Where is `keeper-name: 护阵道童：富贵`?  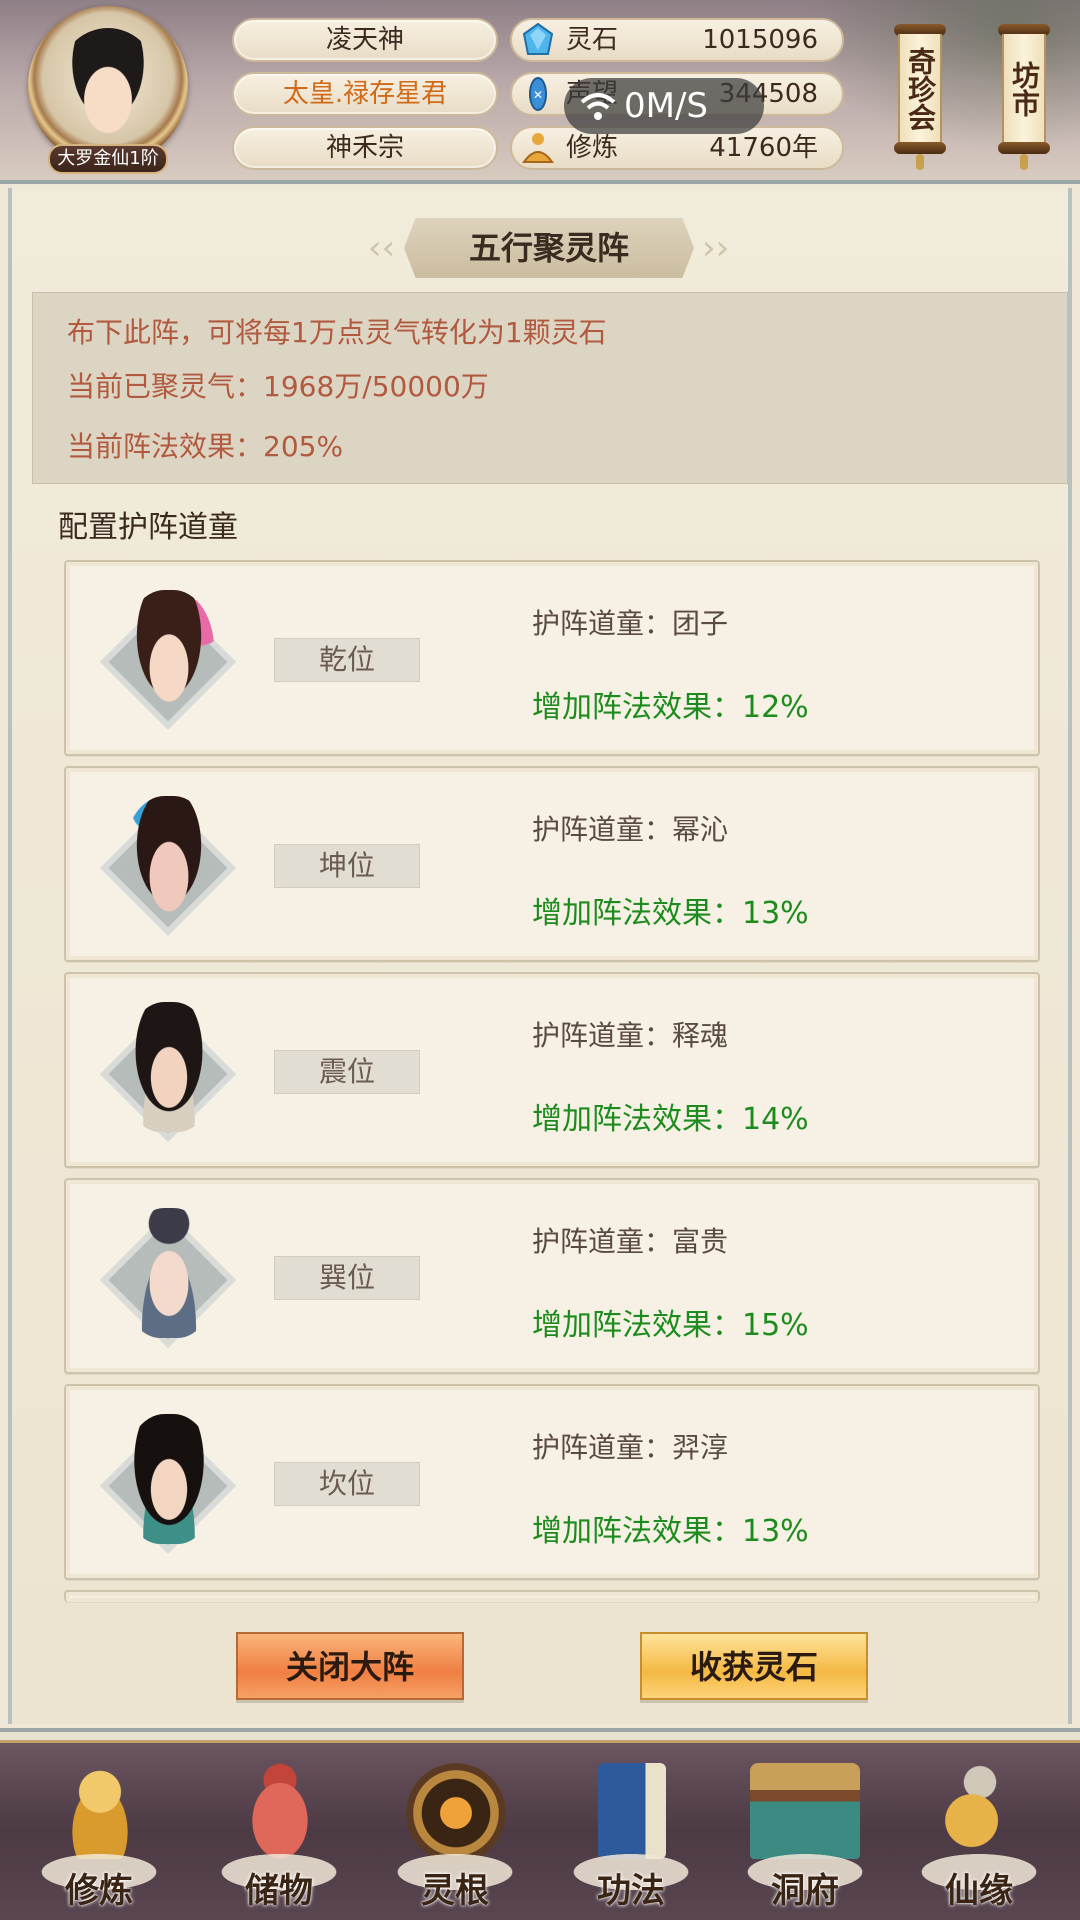 keeper-name: 护阵道童：富贵 is located at coordinates (630, 1241).